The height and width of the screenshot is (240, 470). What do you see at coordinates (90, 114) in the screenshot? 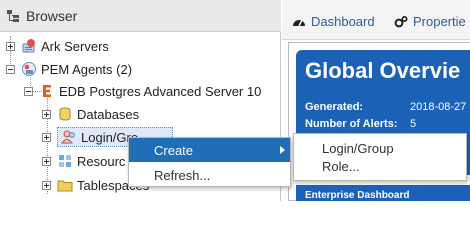
I see `tree-node-databases: Databases` at bounding box center [90, 114].